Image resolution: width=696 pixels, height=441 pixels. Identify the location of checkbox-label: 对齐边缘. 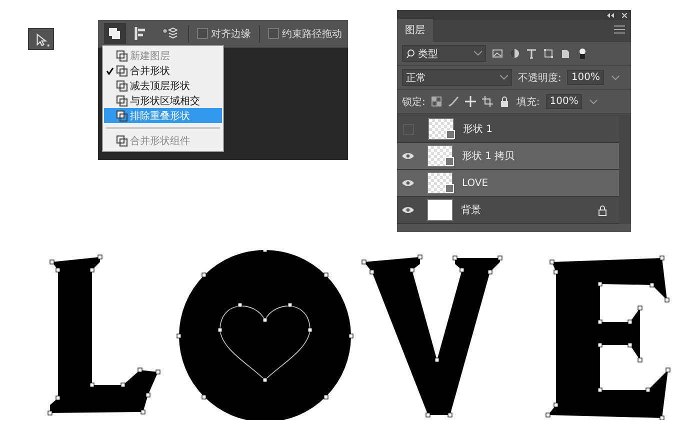
(231, 34).